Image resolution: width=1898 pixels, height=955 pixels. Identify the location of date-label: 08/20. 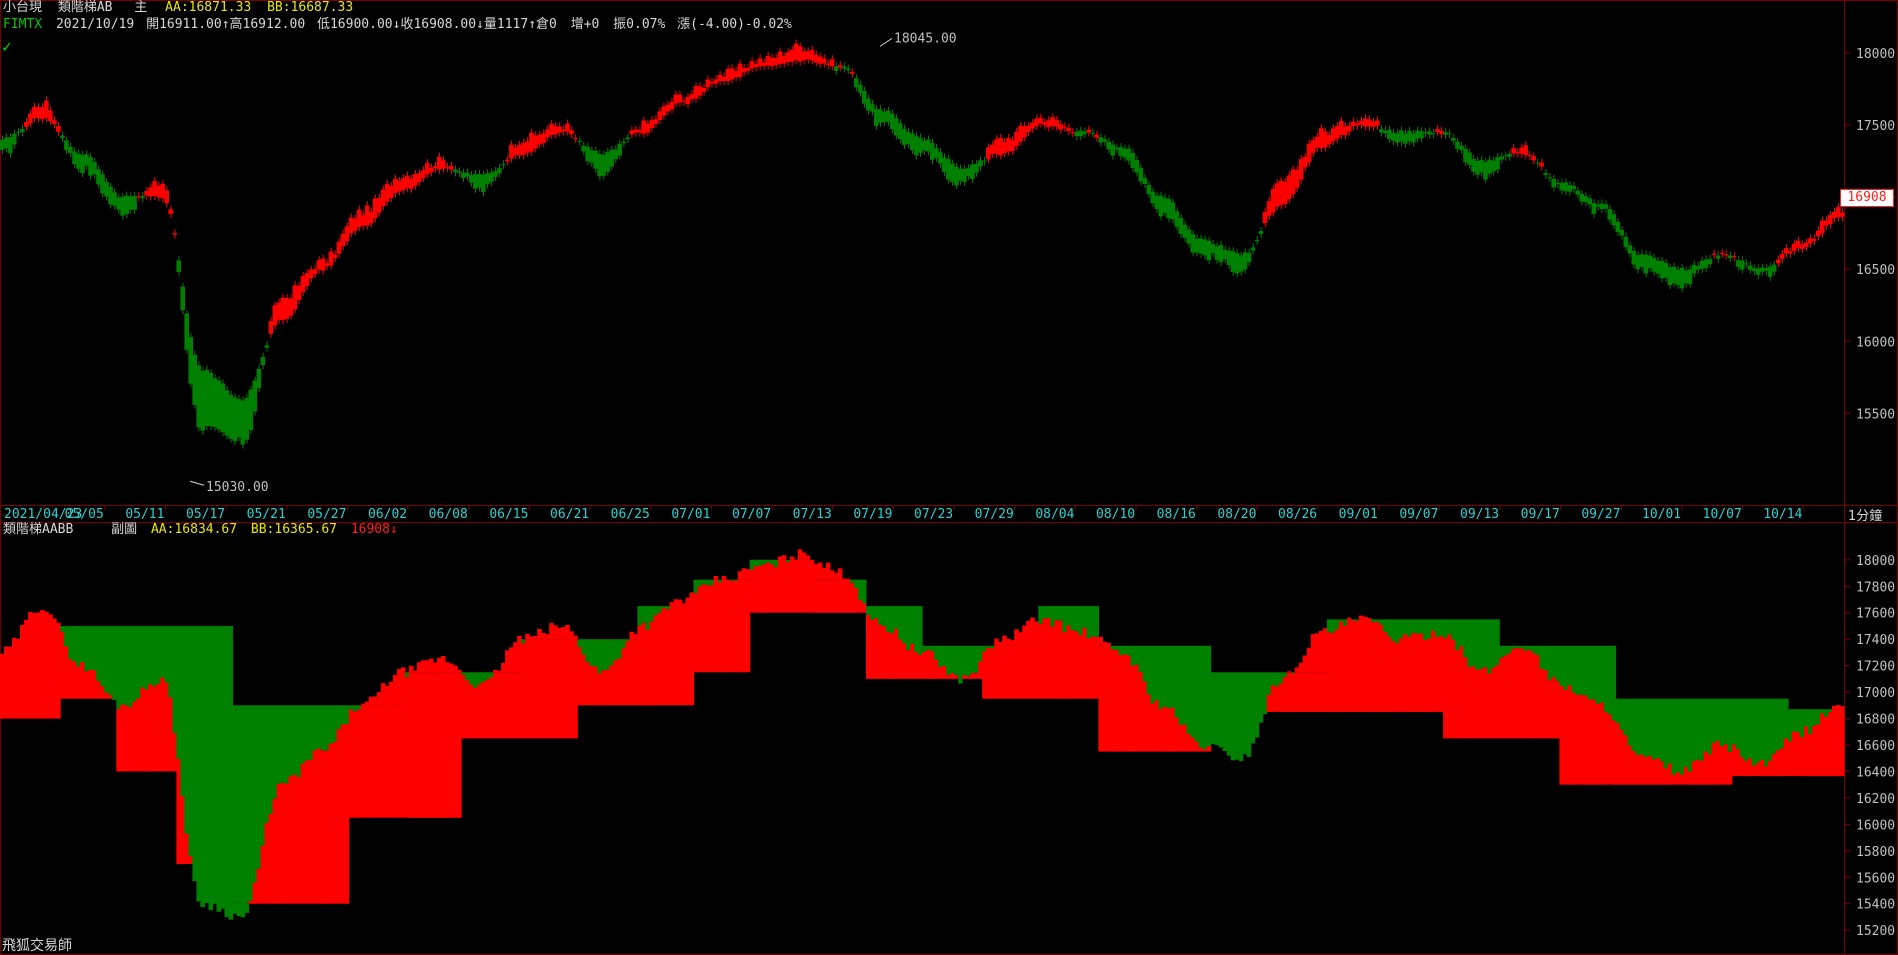
(1236, 514).